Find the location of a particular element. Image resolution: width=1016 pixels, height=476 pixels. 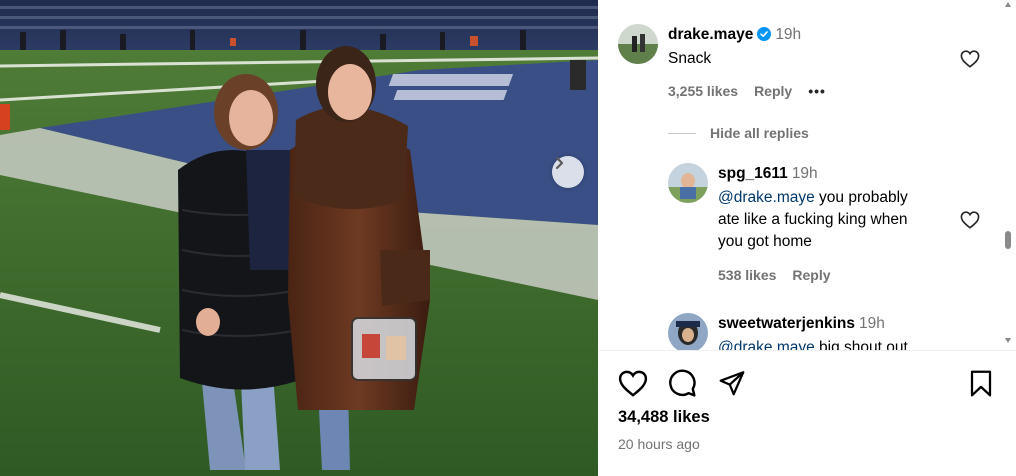

carousel-next-button is located at coordinates (568, 172).